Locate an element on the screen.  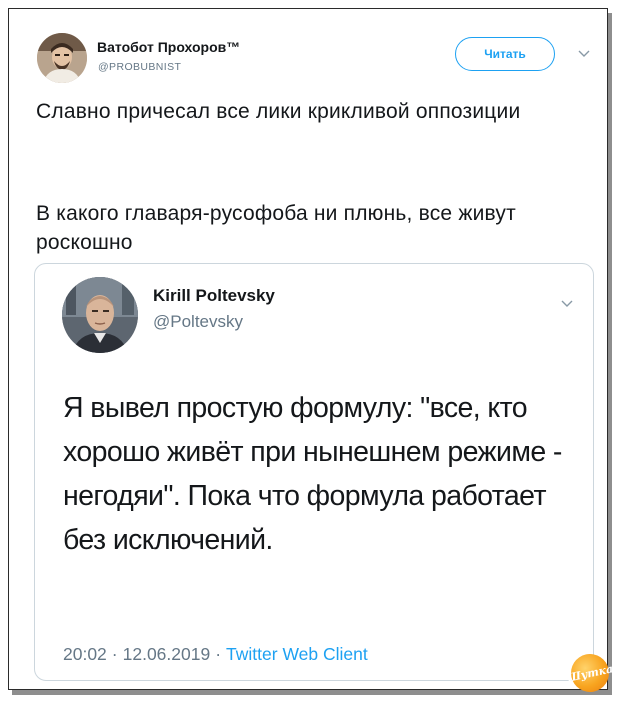
quoted-author-avatar is located at coordinates (100, 315).